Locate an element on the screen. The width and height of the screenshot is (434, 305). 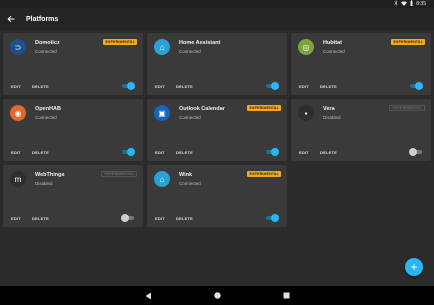
platform-card: ⌂ Home Assistant Connected EDIT DELETE is located at coordinates (217, 64).